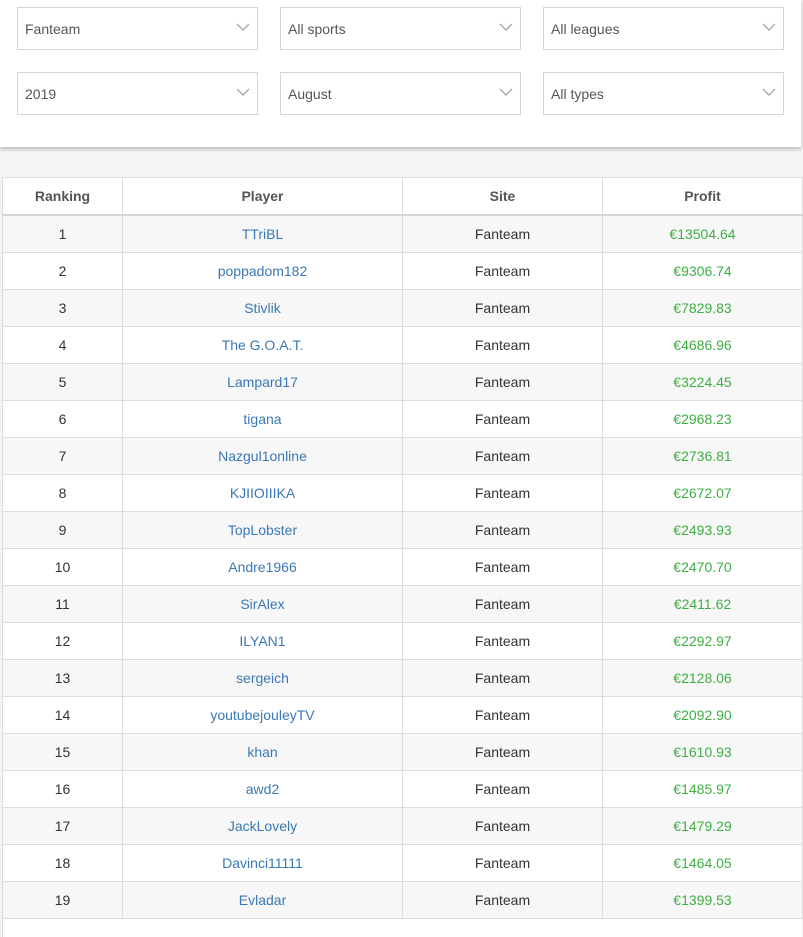  I want to click on profit-cell: €2672.07, so click(702, 493).